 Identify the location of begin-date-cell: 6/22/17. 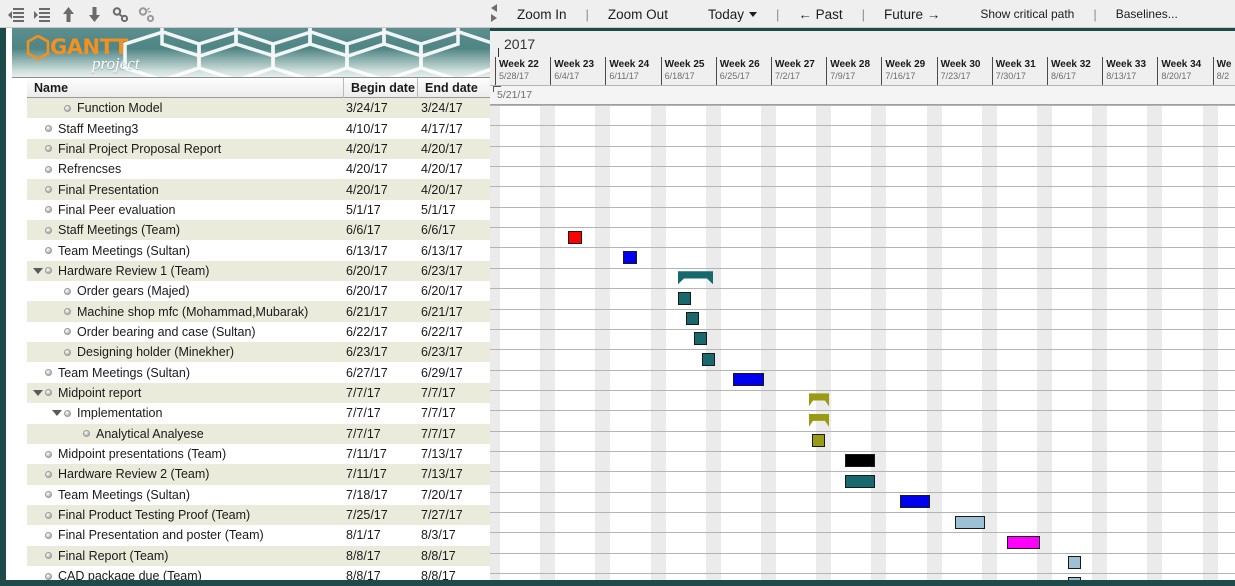
(381, 332).